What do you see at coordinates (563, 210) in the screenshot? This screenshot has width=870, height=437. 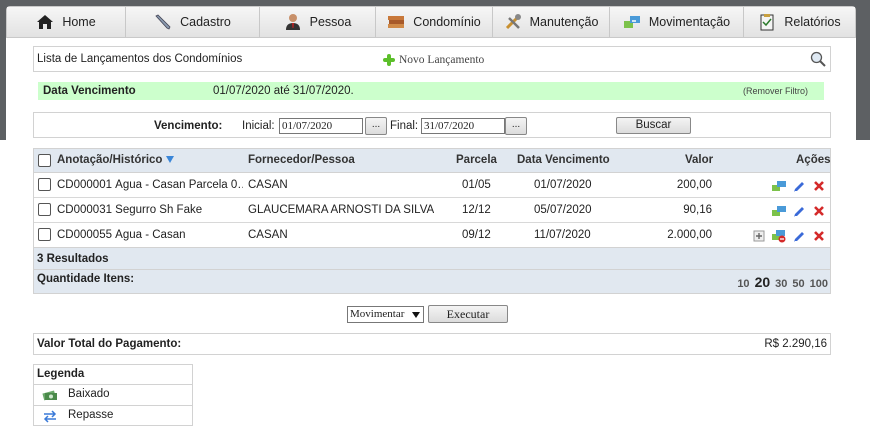 I see `row-vencimento: 05/07/2020` at bounding box center [563, 210].